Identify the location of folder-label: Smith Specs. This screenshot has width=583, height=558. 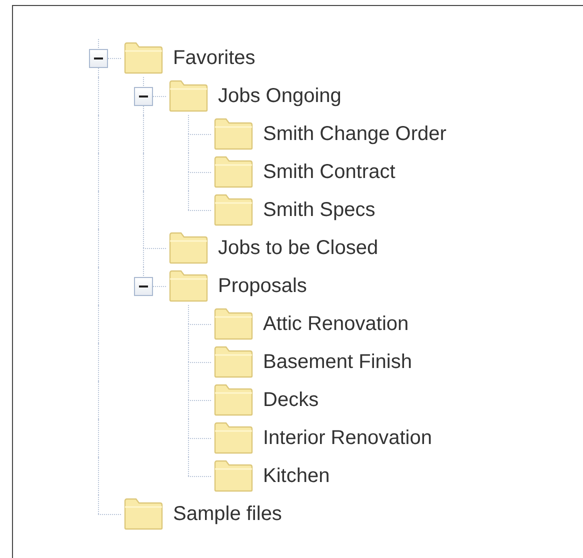
(319, 210).